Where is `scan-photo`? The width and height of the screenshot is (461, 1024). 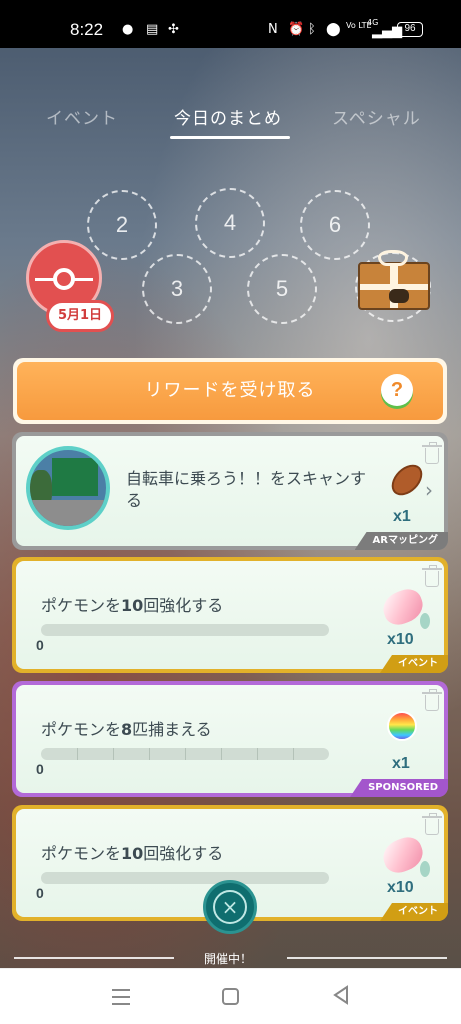 scan-photo is located at coordinates (68, 488).